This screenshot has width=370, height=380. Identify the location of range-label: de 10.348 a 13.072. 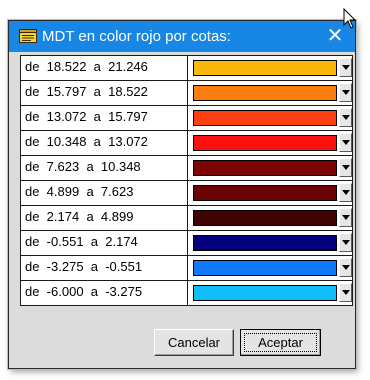
(86, 141).